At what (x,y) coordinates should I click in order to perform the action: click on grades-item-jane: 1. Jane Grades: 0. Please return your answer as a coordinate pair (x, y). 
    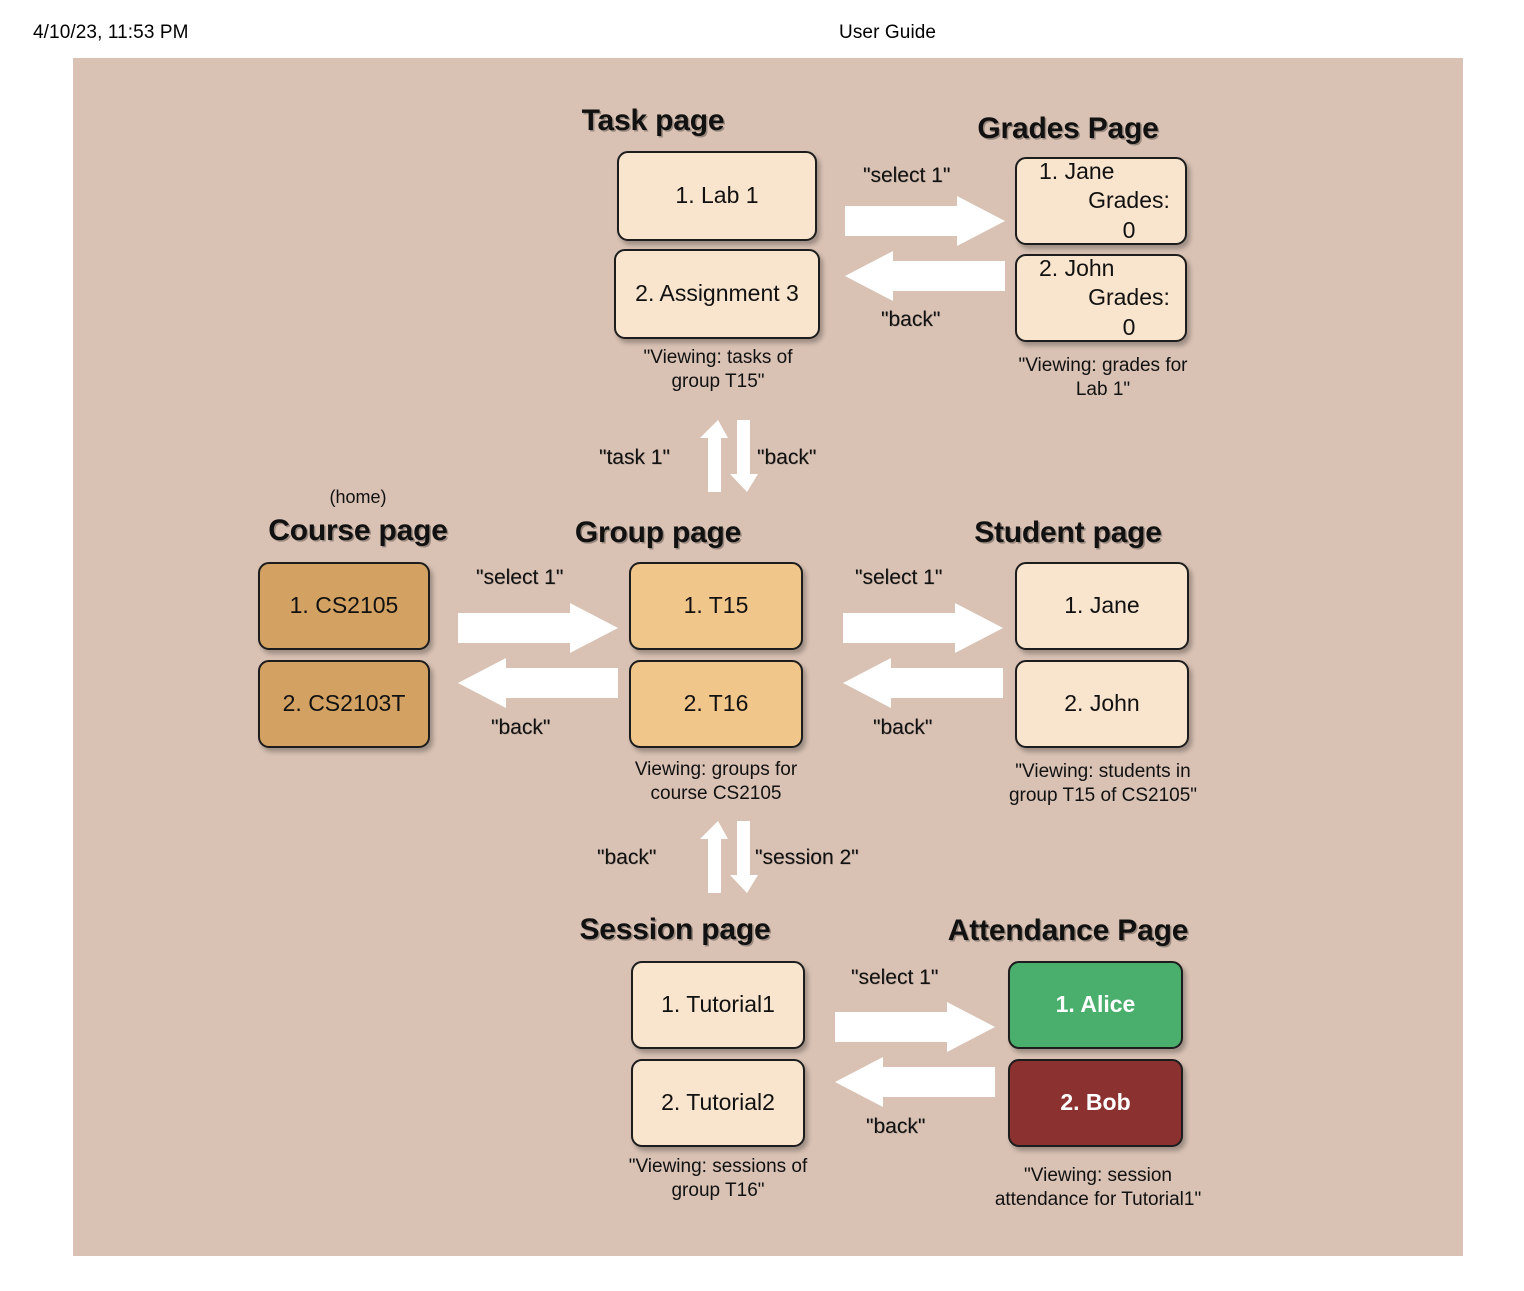
    Looking at the image, I should click on (1101, 201).